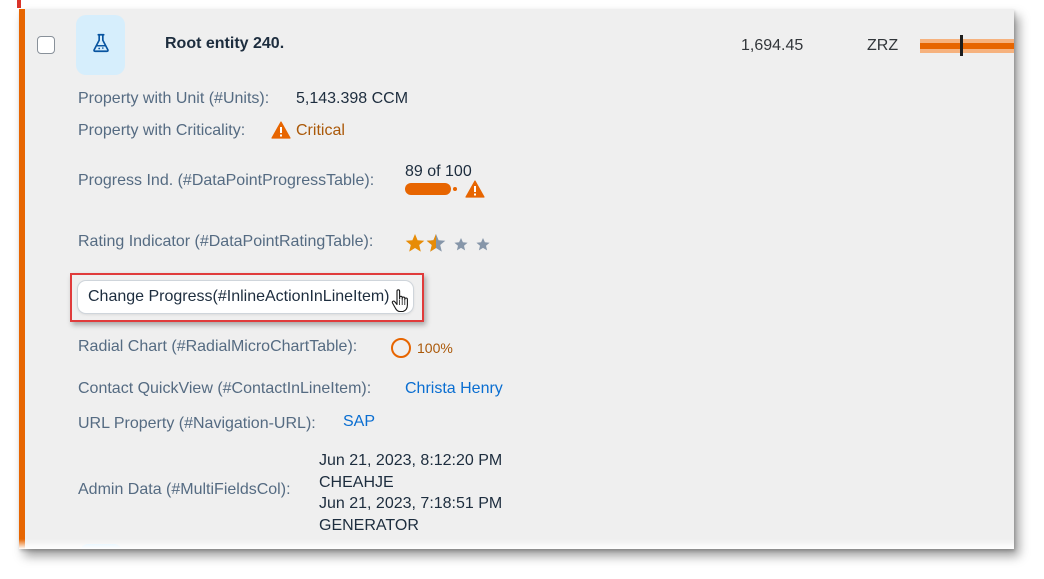 This screenshot has width=1044, height=579. What do you see at coordinates (101, 546) in the screenshot?
I see `next-row-avatar` at bounding box center [101, 546].